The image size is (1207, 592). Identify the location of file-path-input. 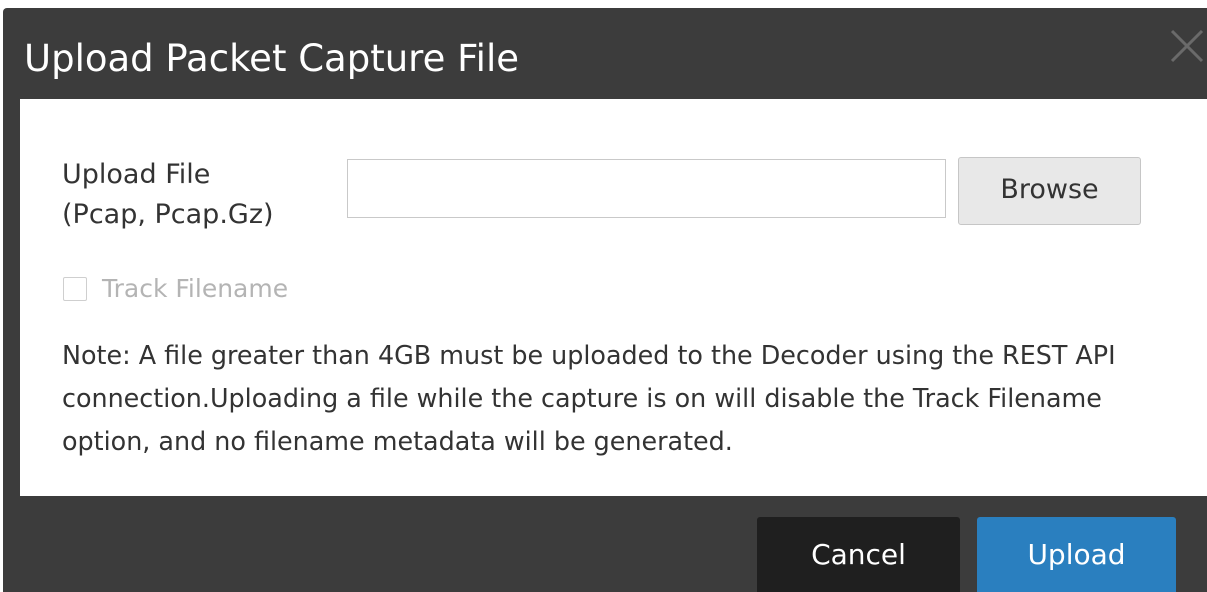
(646, 188).